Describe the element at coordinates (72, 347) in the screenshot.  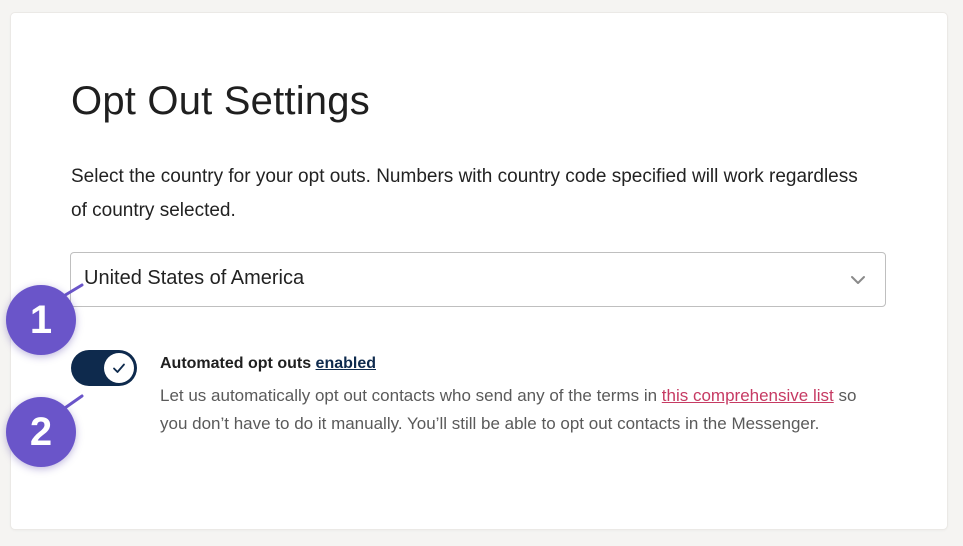
I see `annotation-connectors` at that location.